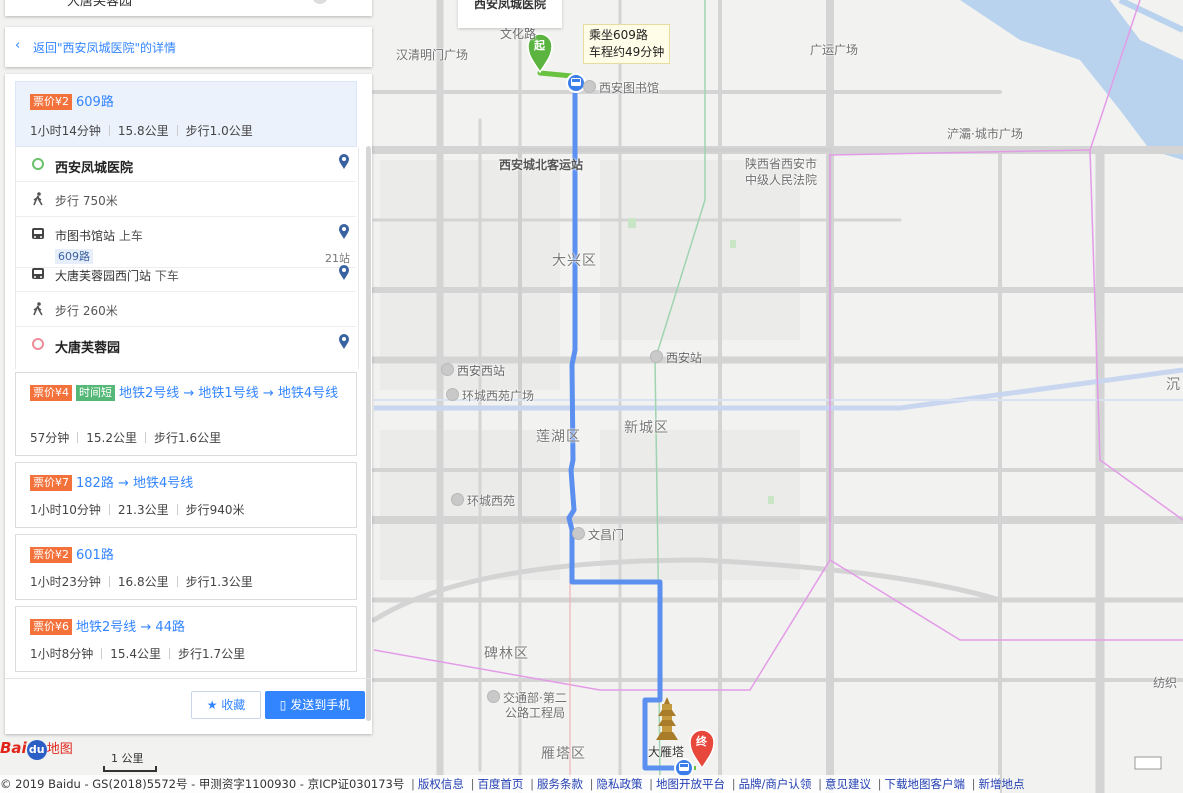  I want to click on back-link-card: ‹ 返回"西安凤城医院"的详情, so click(188, 47).